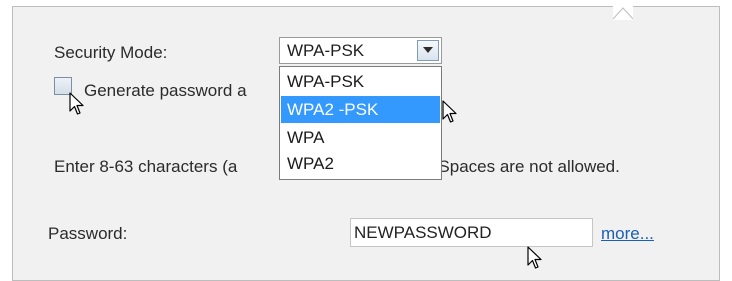 The width and height of the screenshot is (732, 281). What do you see at coordinates (360, 137) in the screenshot?
I see `dropdown-option-wpa: WPA` at bounding box center [360, 137].